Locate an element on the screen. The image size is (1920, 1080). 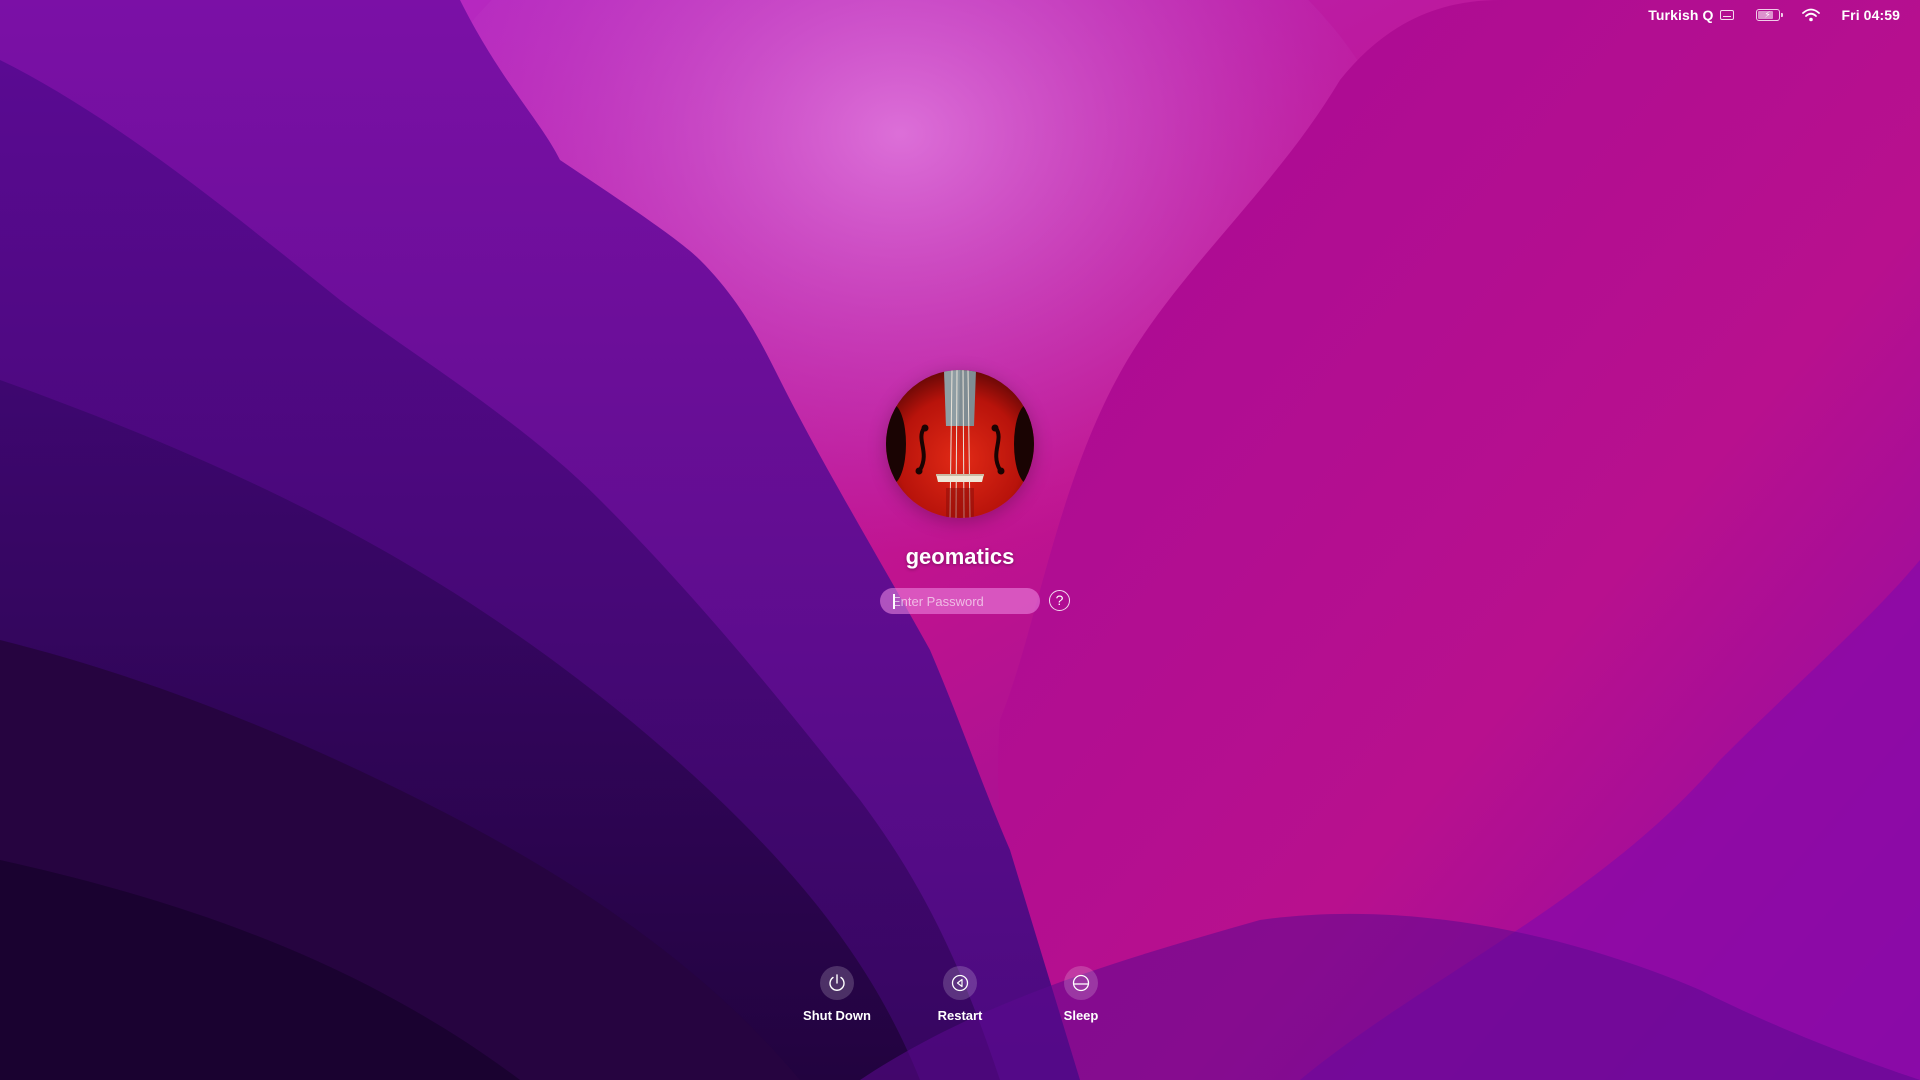
sleep-button: Sleep is located at coordinates (1081, 994).